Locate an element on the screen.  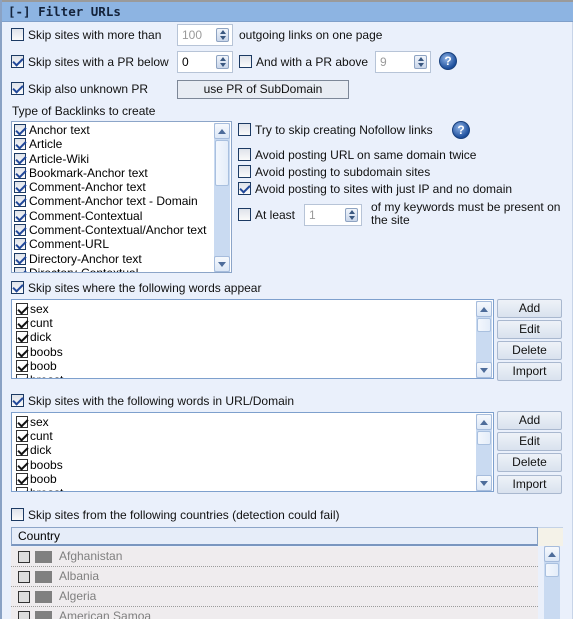
pr-below-spinner: 0 is located at coordinates (205, 62).